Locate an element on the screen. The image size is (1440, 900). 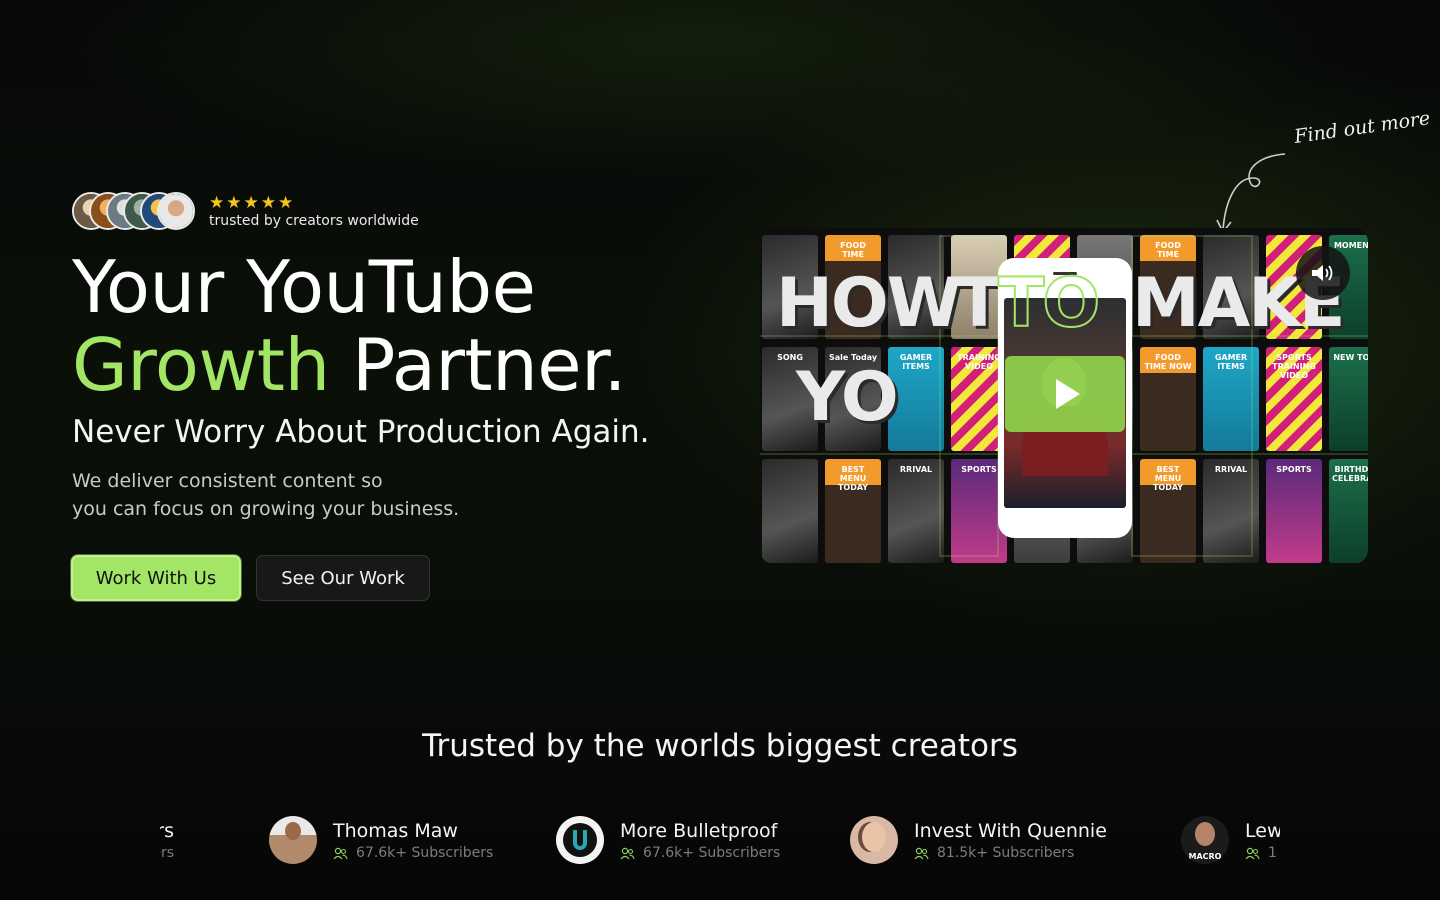
tile-label: NEW TOYS is located at coordinates (1350, 357).